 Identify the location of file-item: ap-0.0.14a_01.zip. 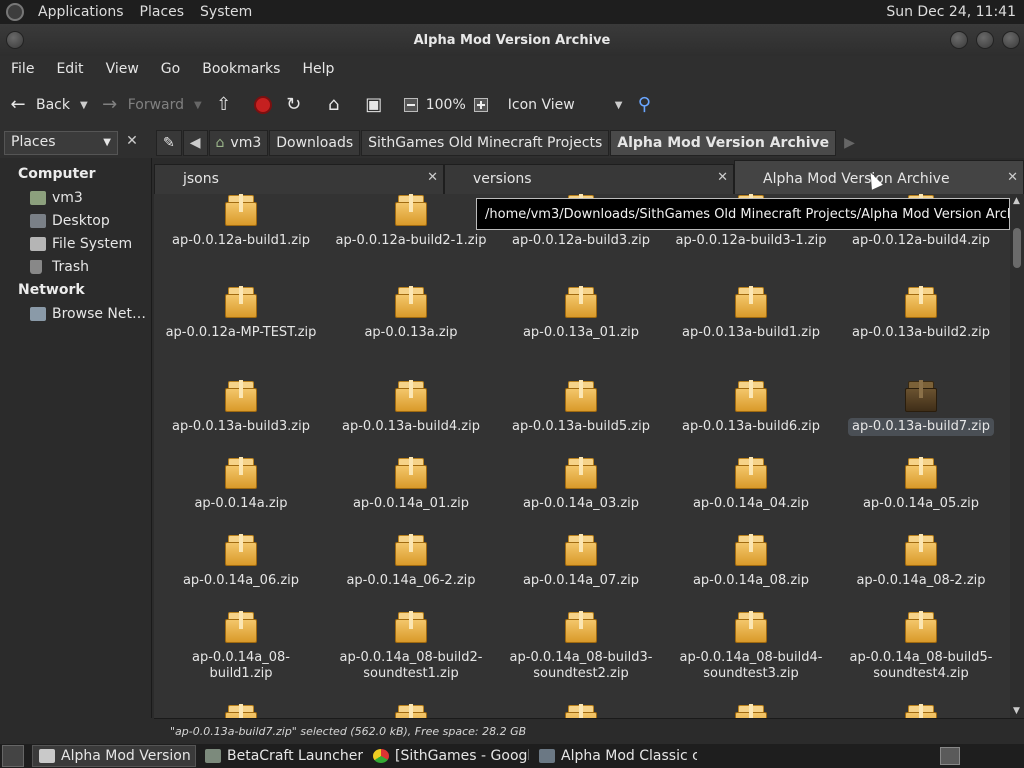
(411, 485).